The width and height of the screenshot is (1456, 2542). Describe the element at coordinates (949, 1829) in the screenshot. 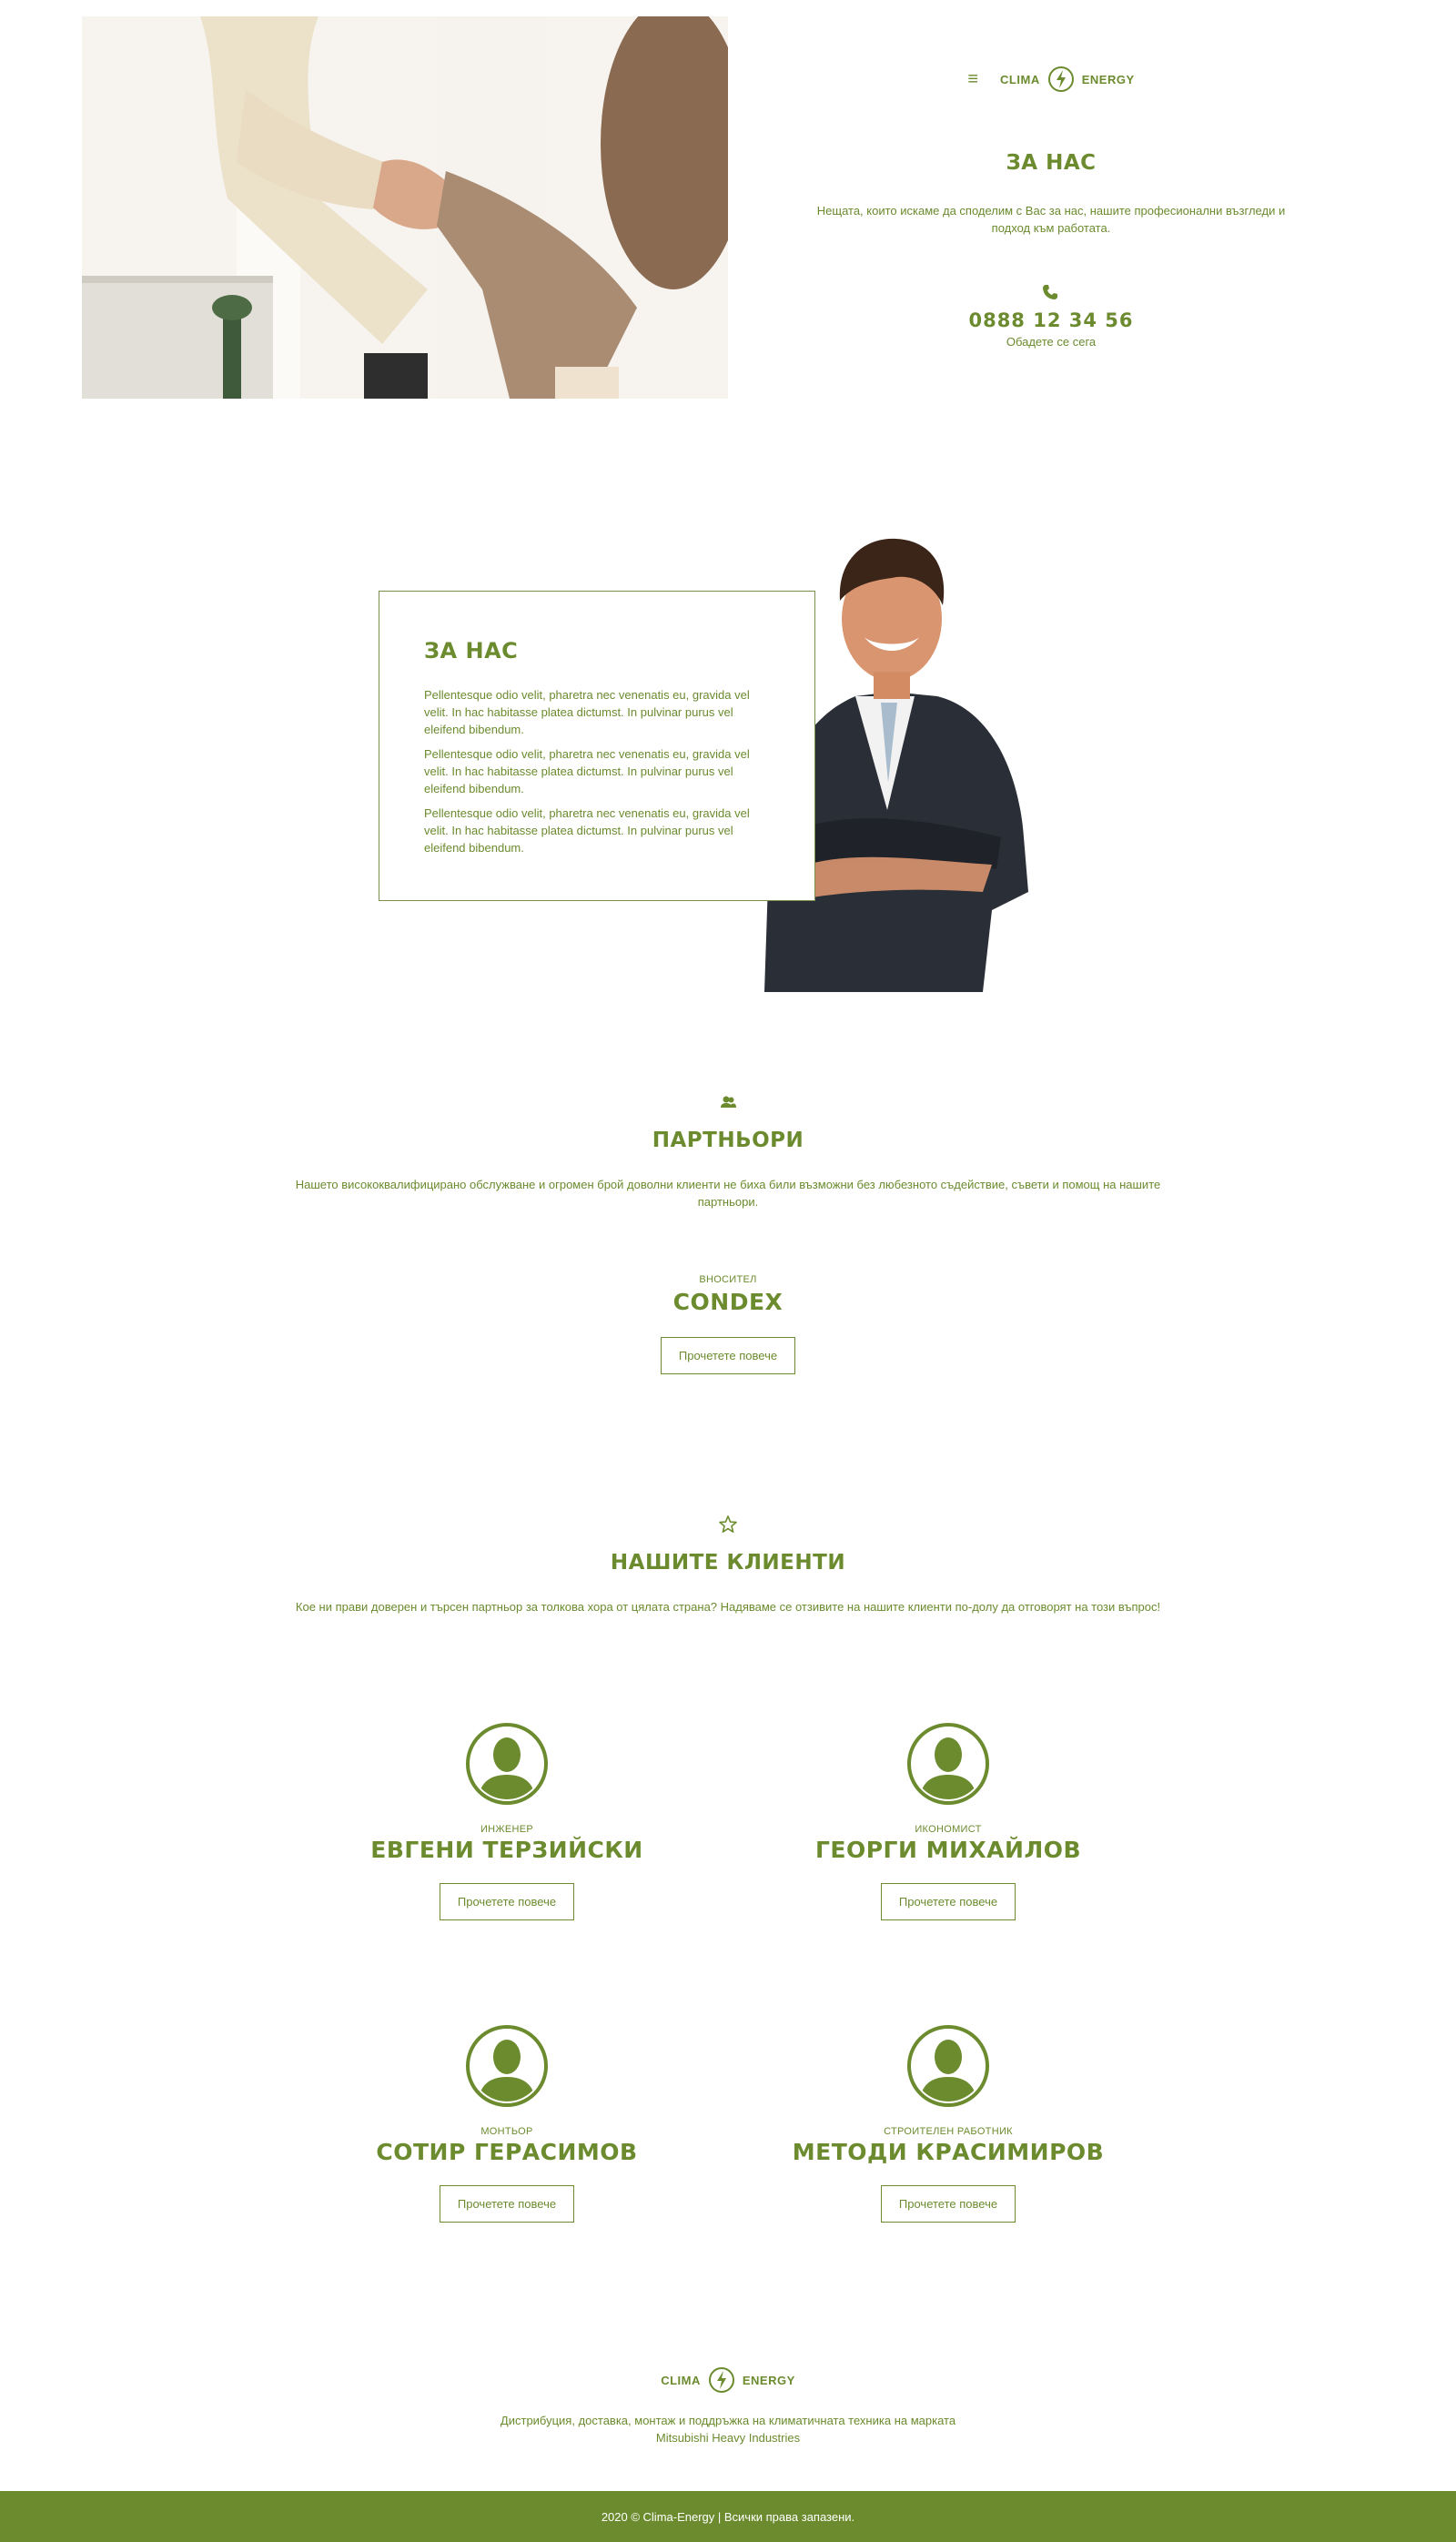

I see `client-role: ИКОНОМИСТ` at that location.